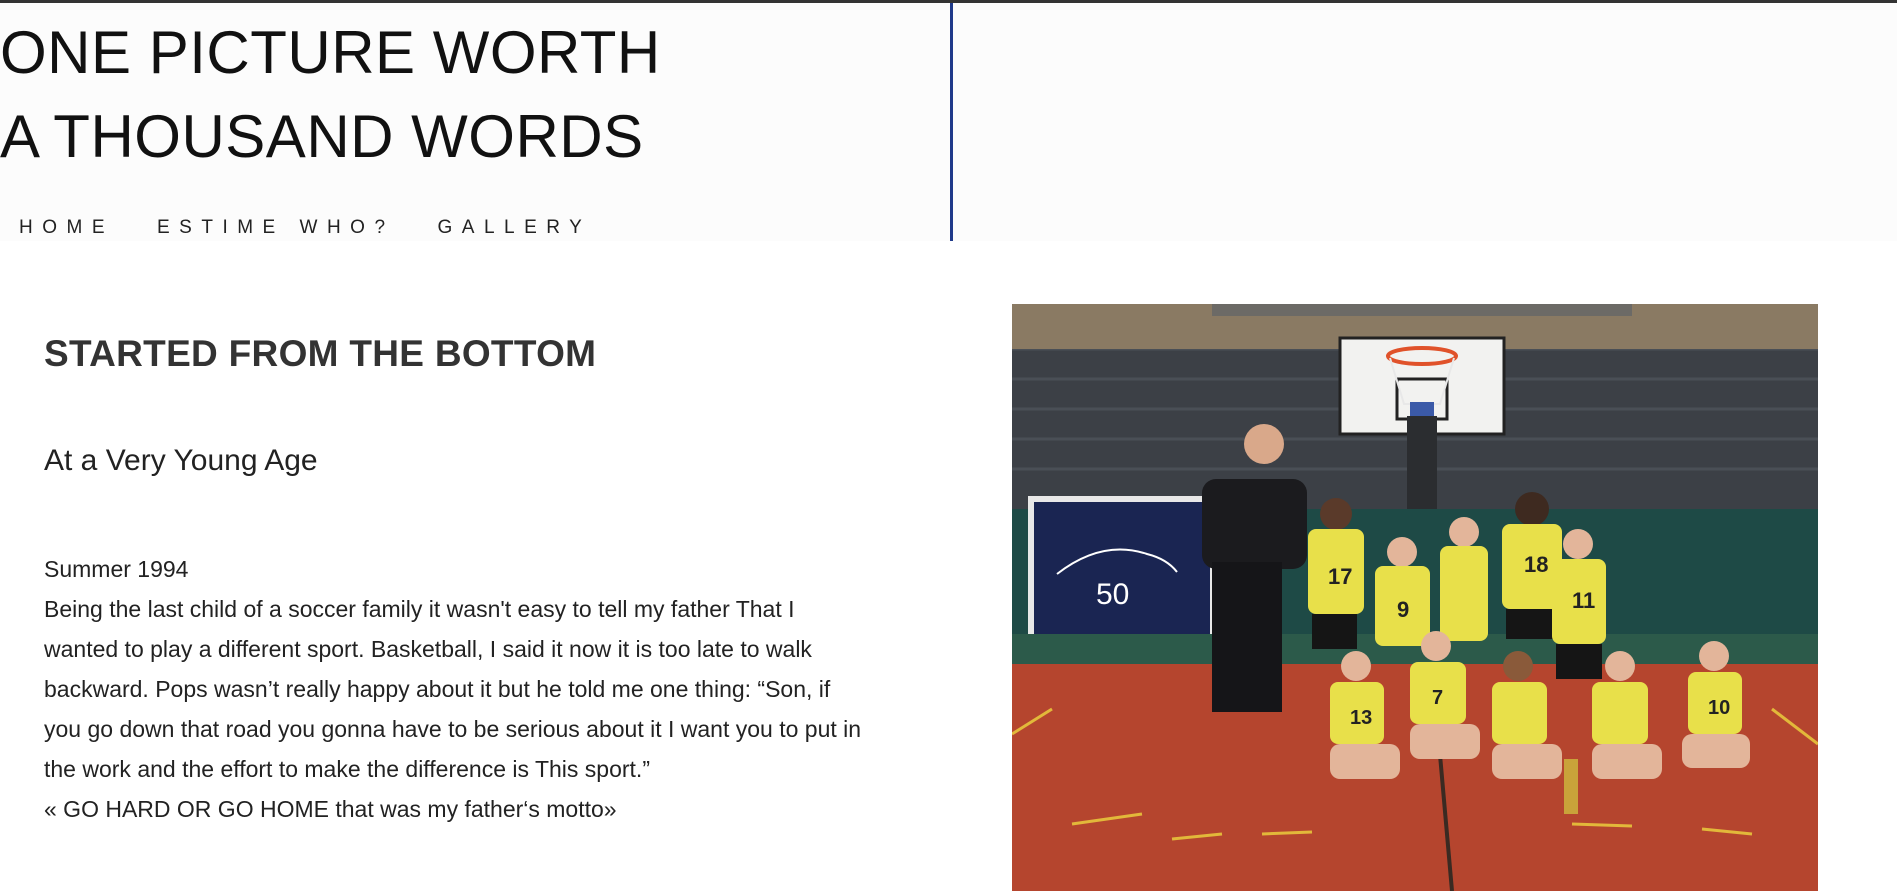 The width and height of the screenshot is (1897, 891). What do you see at coordinates (951, 122) in the screenshot?
I see `header-divider-line` at bounding box center [951, 122].